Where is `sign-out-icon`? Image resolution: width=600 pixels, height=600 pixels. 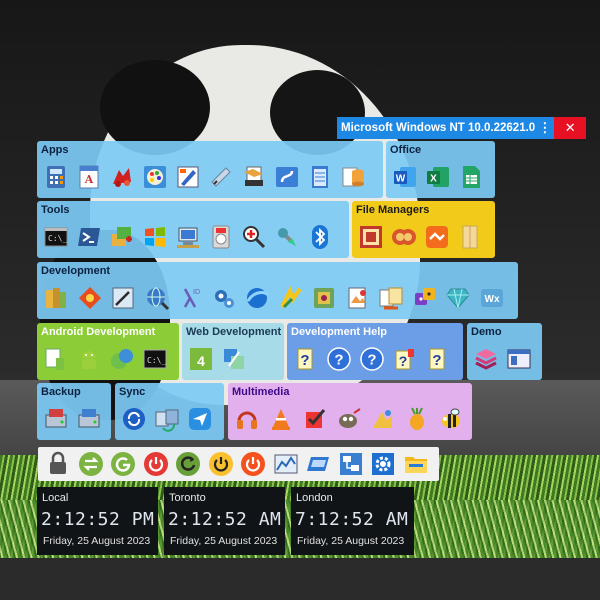 sign-out-icon is located at coordinates (123, 464).